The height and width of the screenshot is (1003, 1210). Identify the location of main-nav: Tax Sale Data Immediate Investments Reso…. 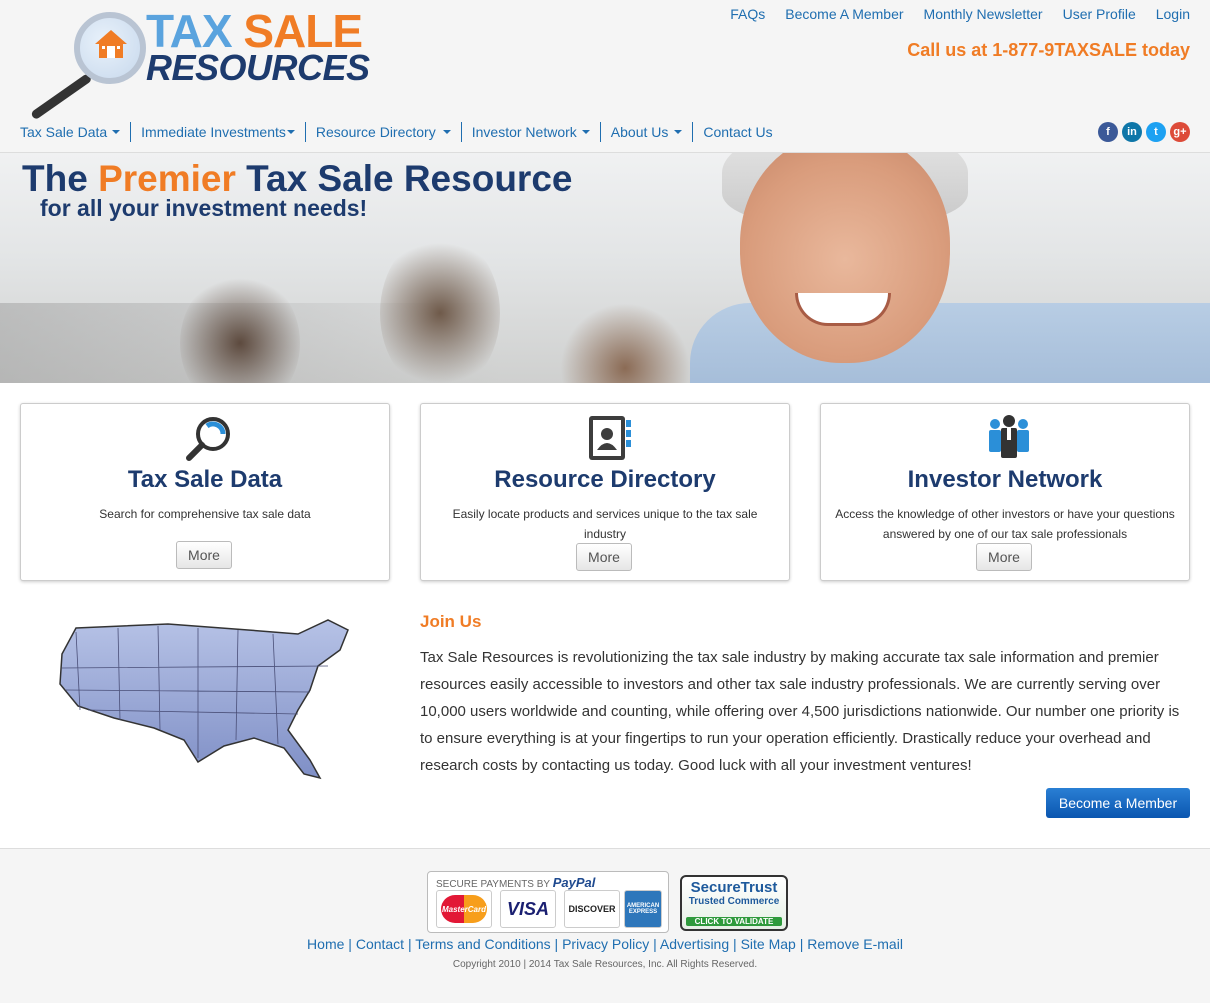
(401, 132).